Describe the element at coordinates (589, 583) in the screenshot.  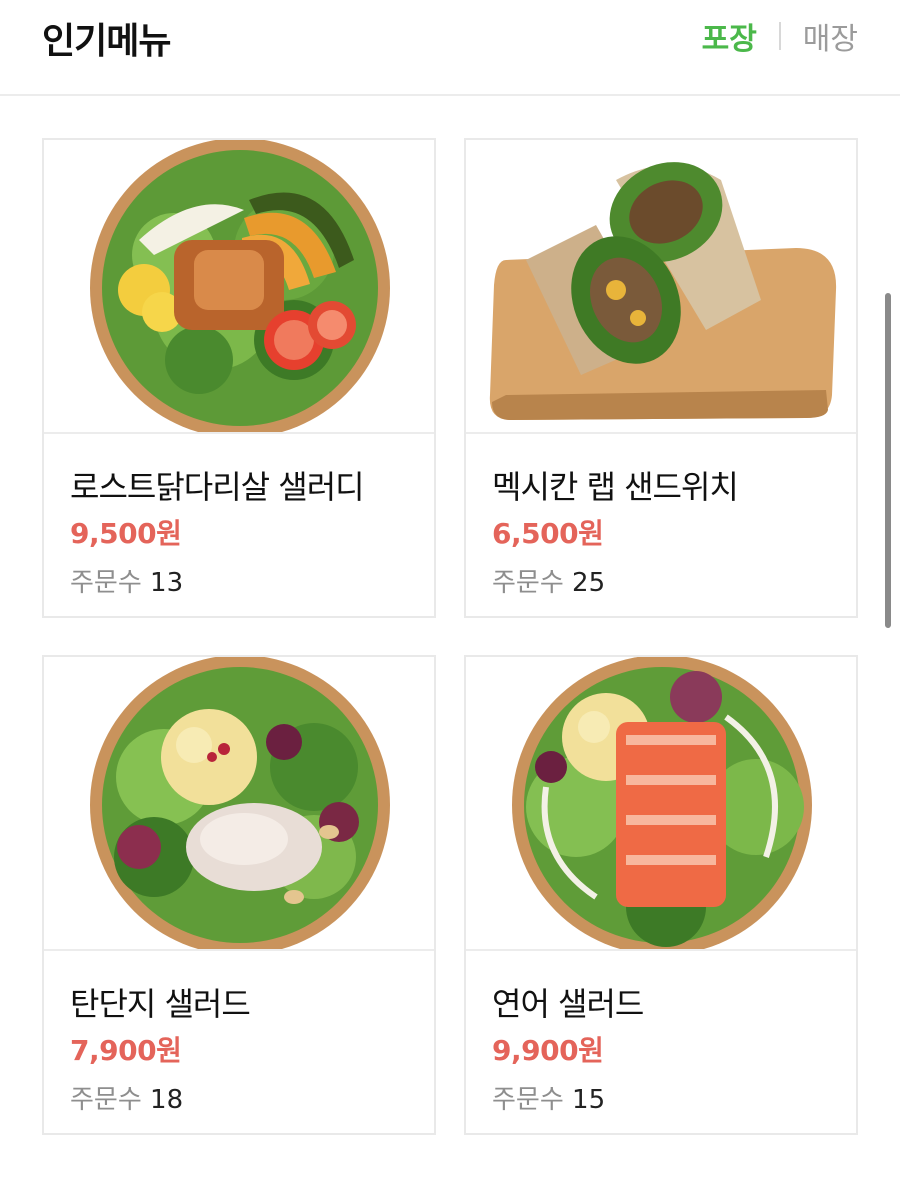
I see `order-count-value: 25` at that location.